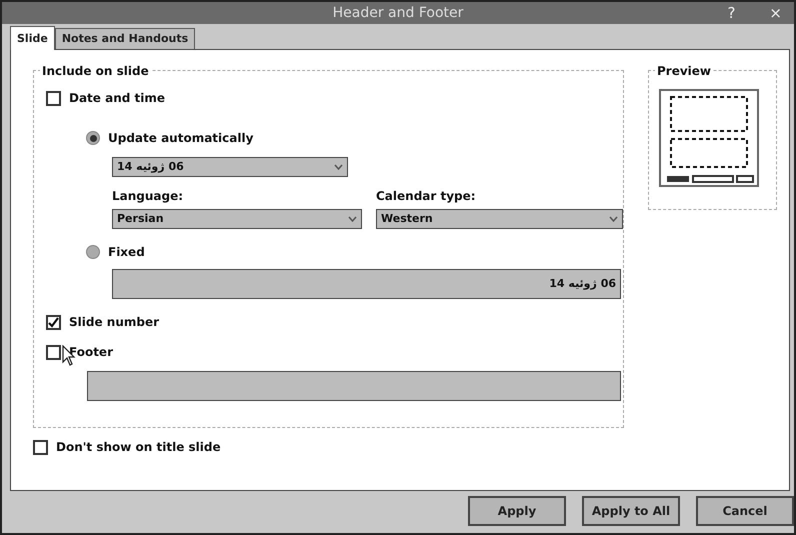  Describe the element at coordinates (117, 98) in the screenshot. I see `checkbox-label: Date and time` at that location.